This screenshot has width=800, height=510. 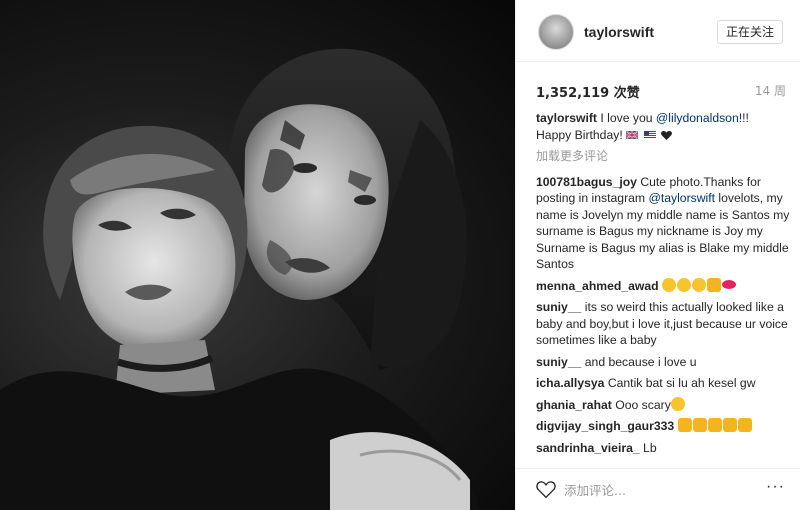 I want to click on comment-username: taylorswift, so click(x=566, y=118).